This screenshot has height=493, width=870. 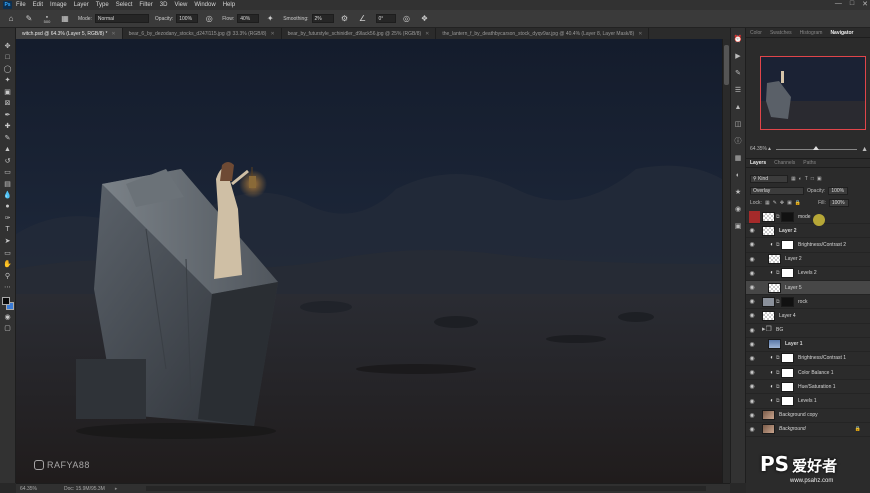 What do you see at coordinates (8, 207) in the screenshot?
I see `dodge-tool-icon: ●` at bounding box center [8, 207].